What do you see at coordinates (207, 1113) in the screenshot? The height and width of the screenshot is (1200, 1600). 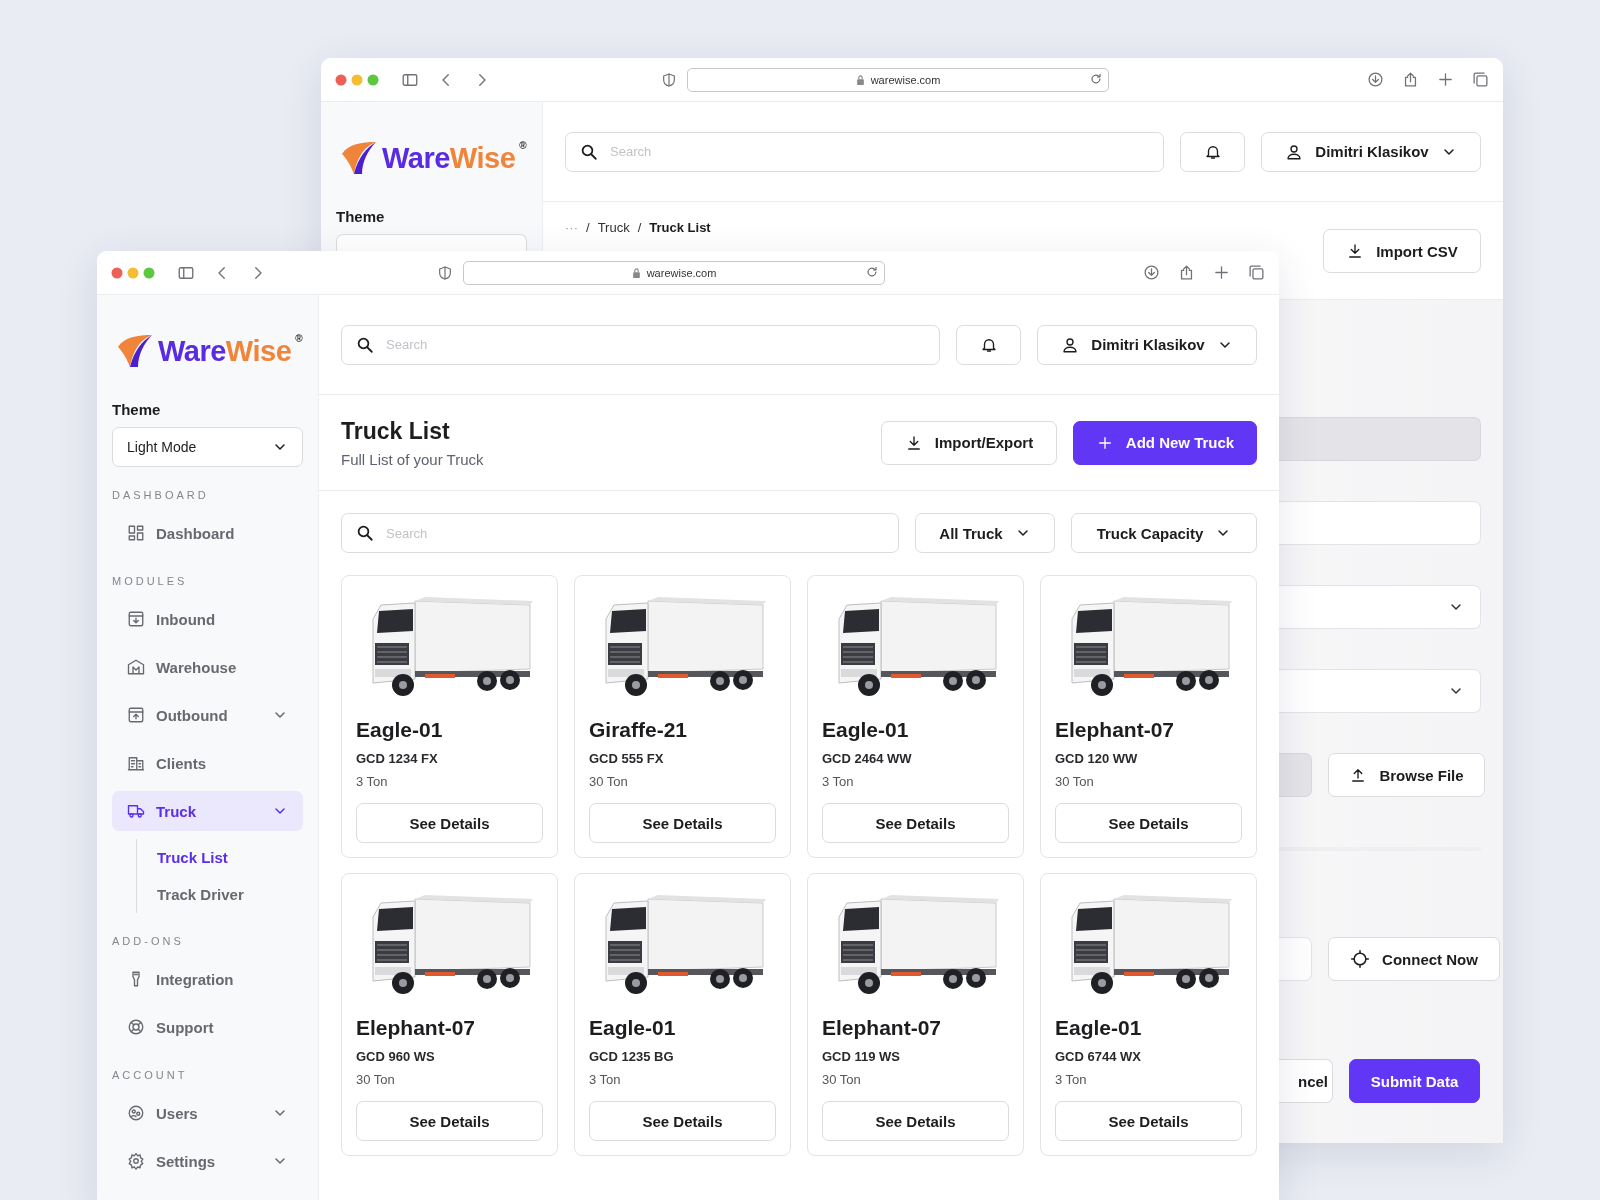 I see `sidebar-item: Users` at bounding box center [207, 1113].